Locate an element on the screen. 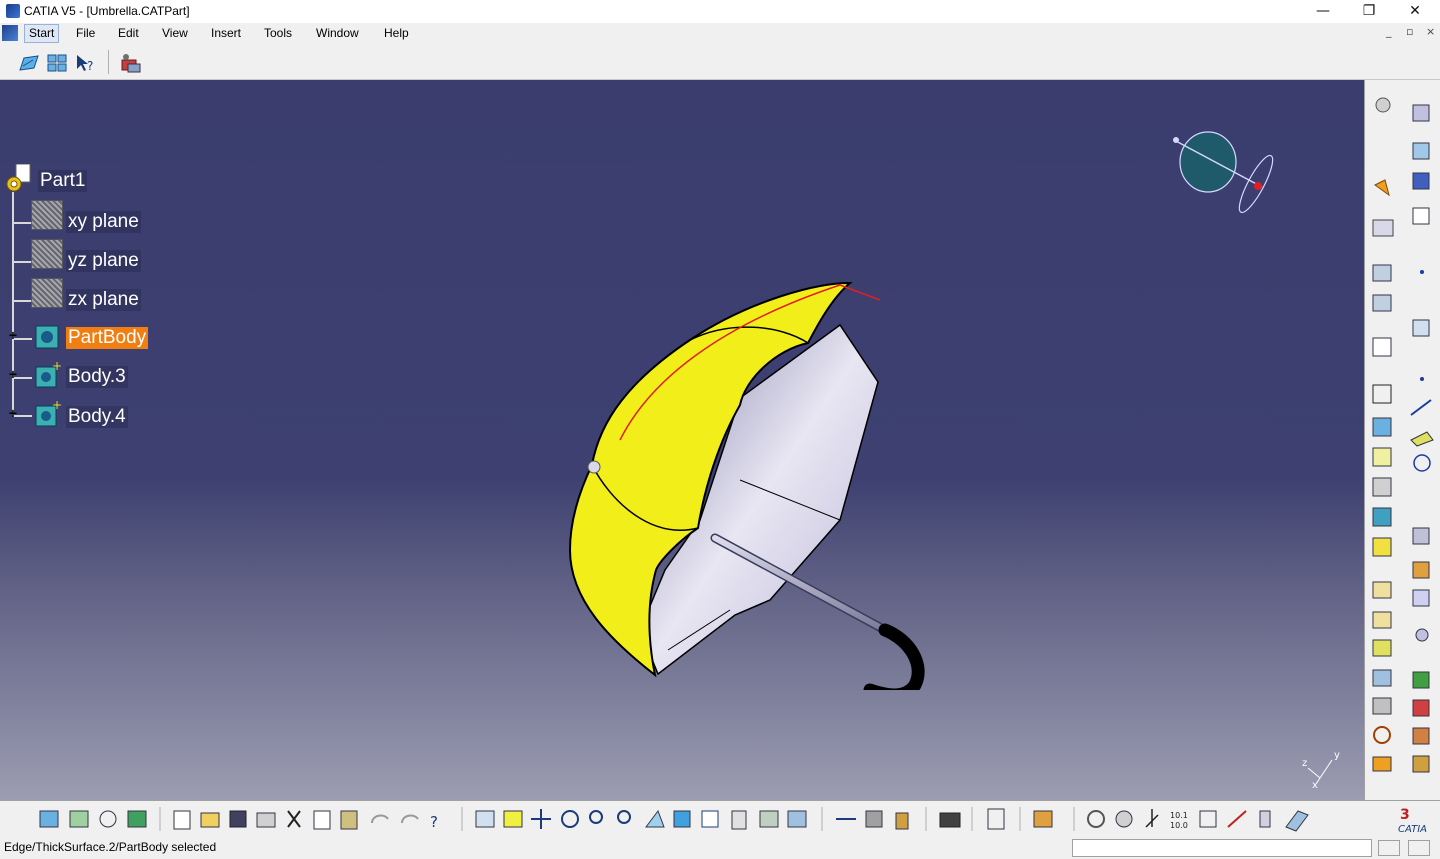  right-toolbar is located at coordinates (1402, 440).